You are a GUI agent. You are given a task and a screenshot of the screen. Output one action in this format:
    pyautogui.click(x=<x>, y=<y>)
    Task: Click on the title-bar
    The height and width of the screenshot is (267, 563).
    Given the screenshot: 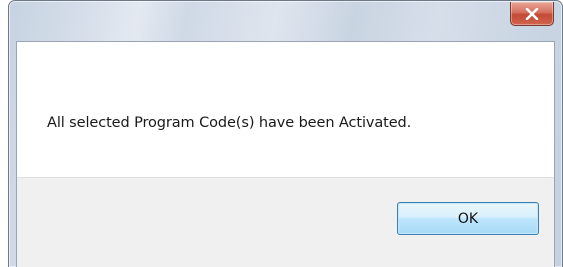 What is the action you would take?
    pyautogui.click(x=285, y=21)
    